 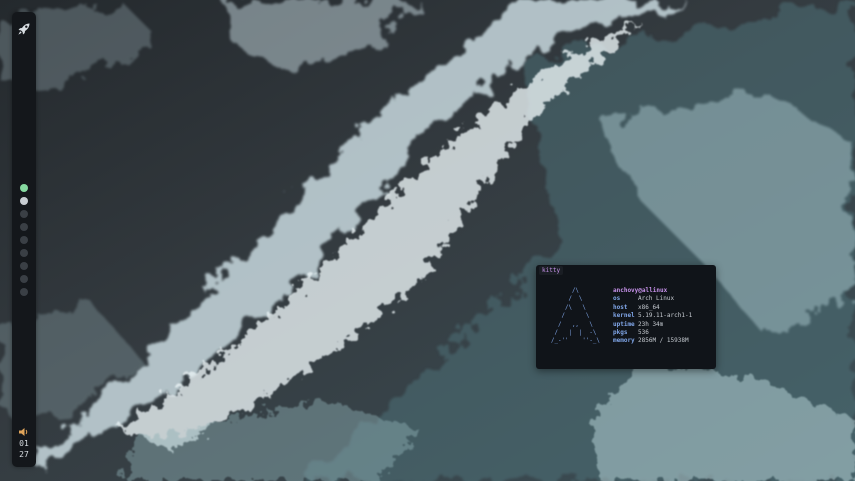 I want to click on app-launcher-button, so click(x=24, y=28).